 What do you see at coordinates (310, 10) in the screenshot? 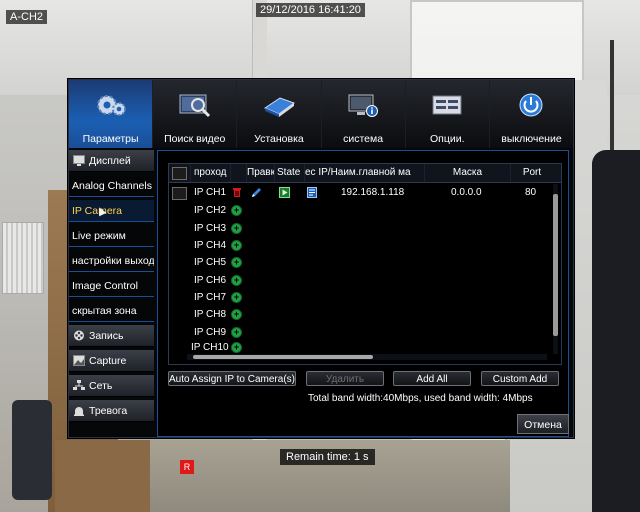
I see `osd-datetime: 29/12/2016 16:41:20` at bounding box center [310, 10].